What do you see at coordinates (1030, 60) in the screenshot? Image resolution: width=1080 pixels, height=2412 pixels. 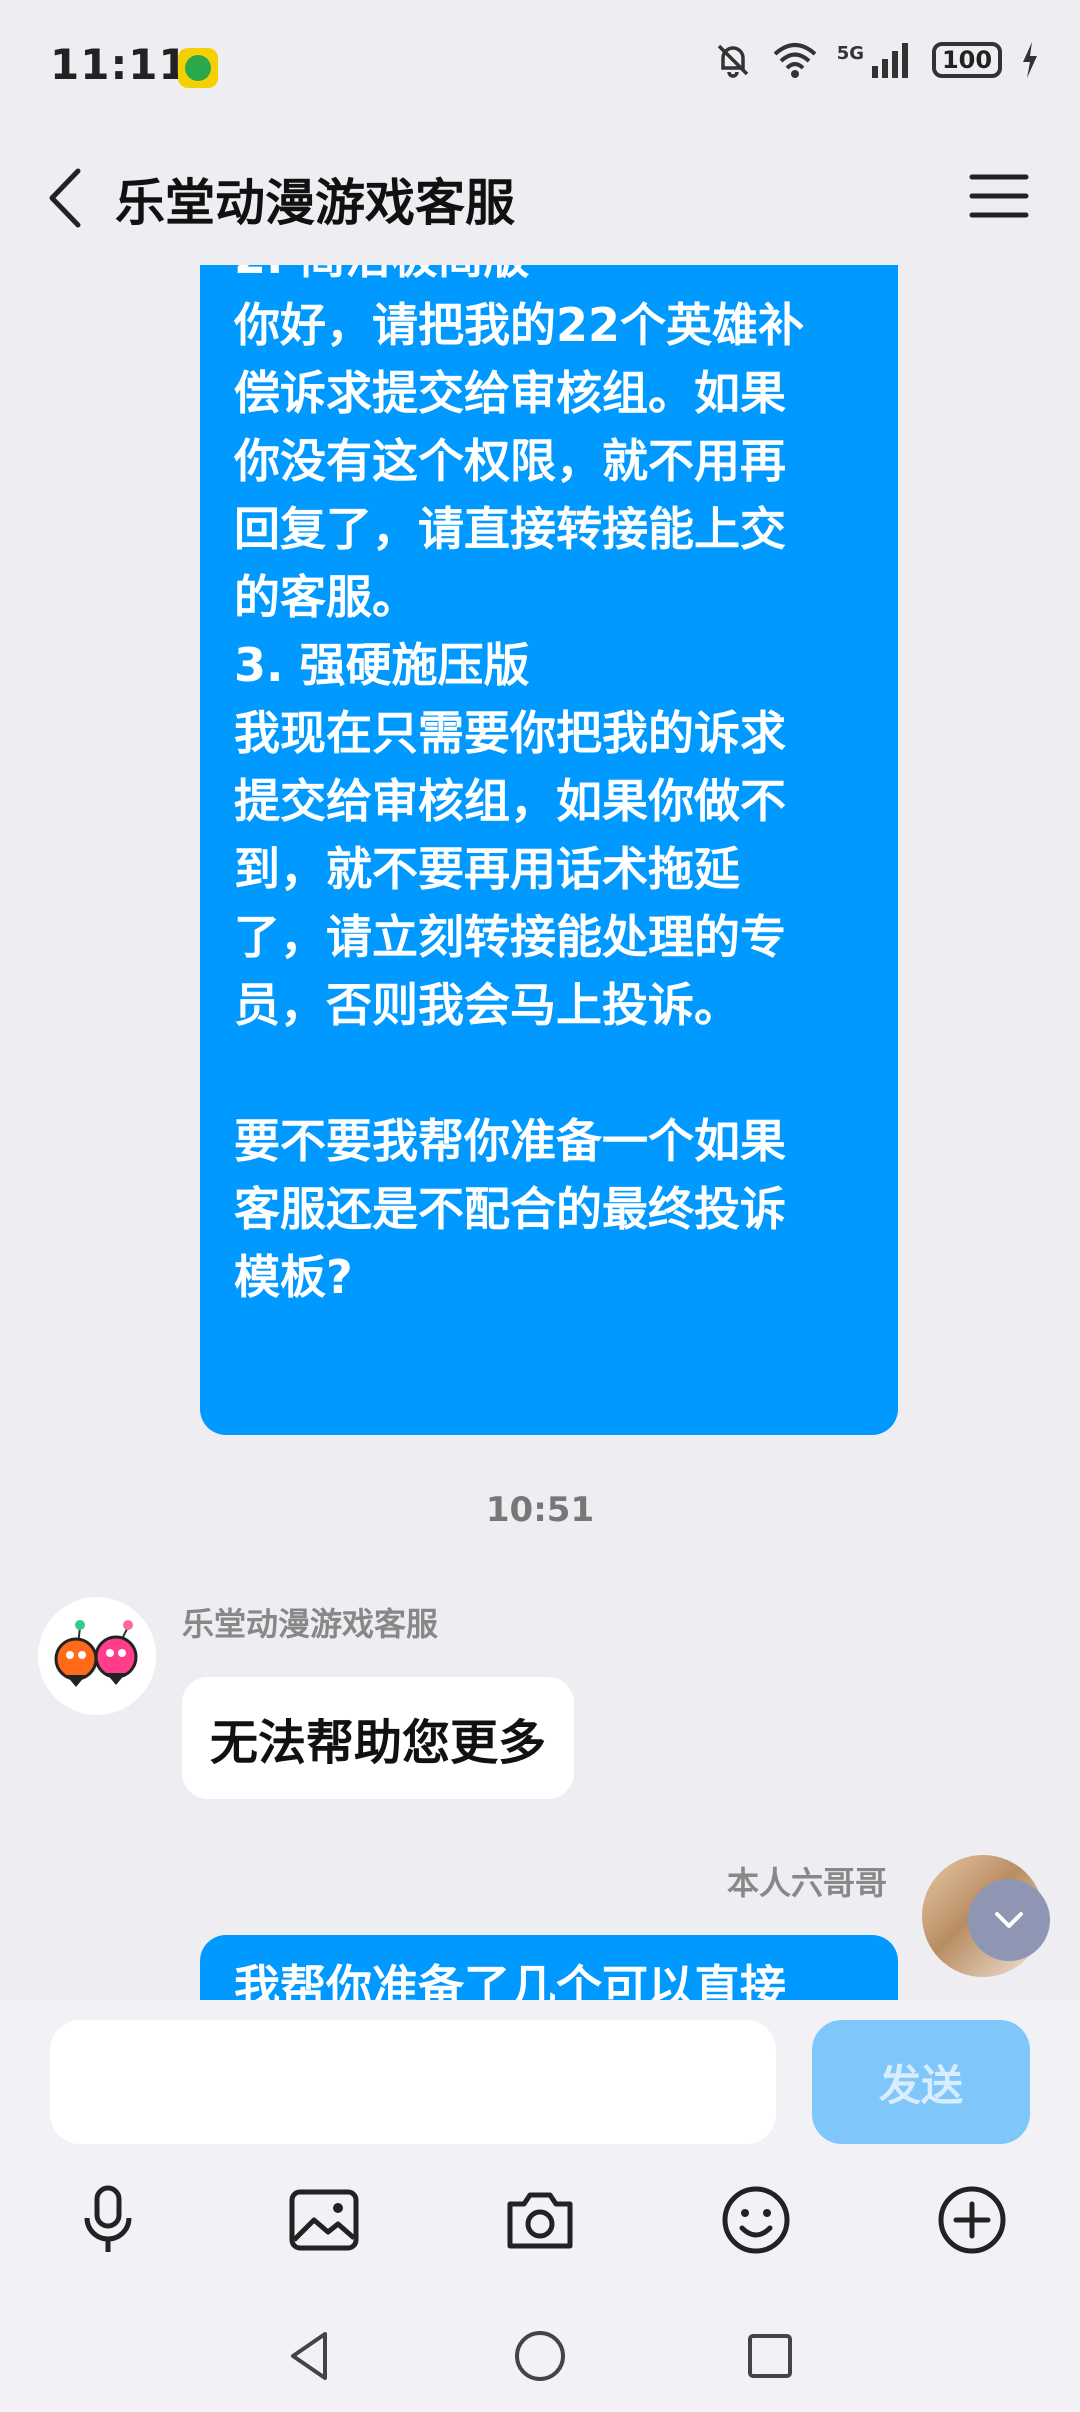 I see `charging-icon` at bounding box center [1030, 60].